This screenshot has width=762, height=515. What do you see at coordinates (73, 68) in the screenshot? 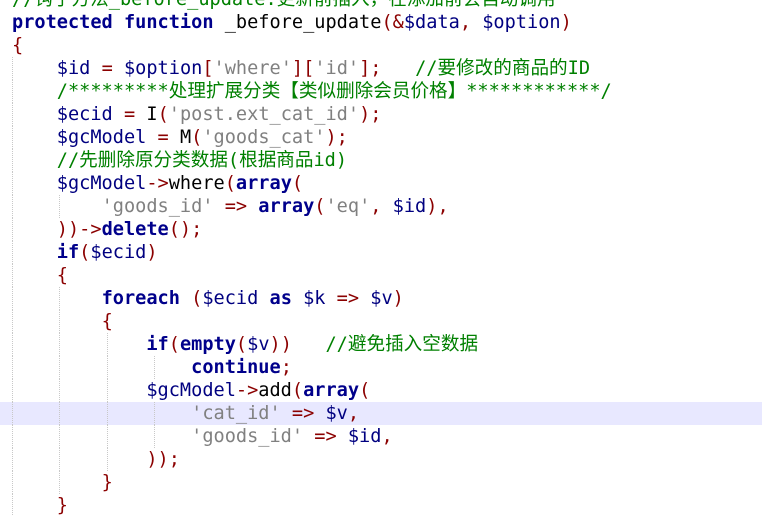
I see `variable: $id` at bounding box center [73, 68].